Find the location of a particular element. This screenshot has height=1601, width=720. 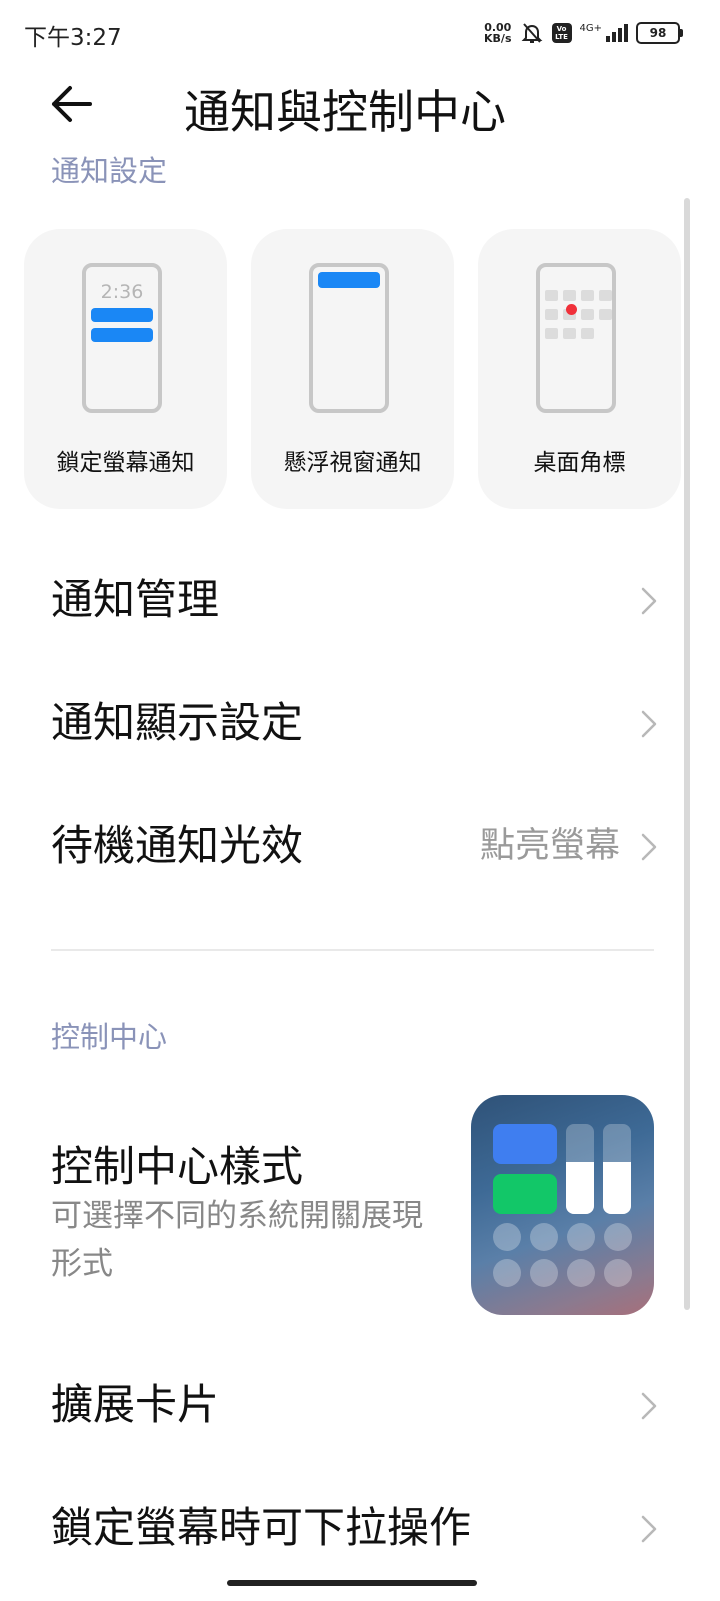

volte-top: Vo is located at coordinates (561, 29).